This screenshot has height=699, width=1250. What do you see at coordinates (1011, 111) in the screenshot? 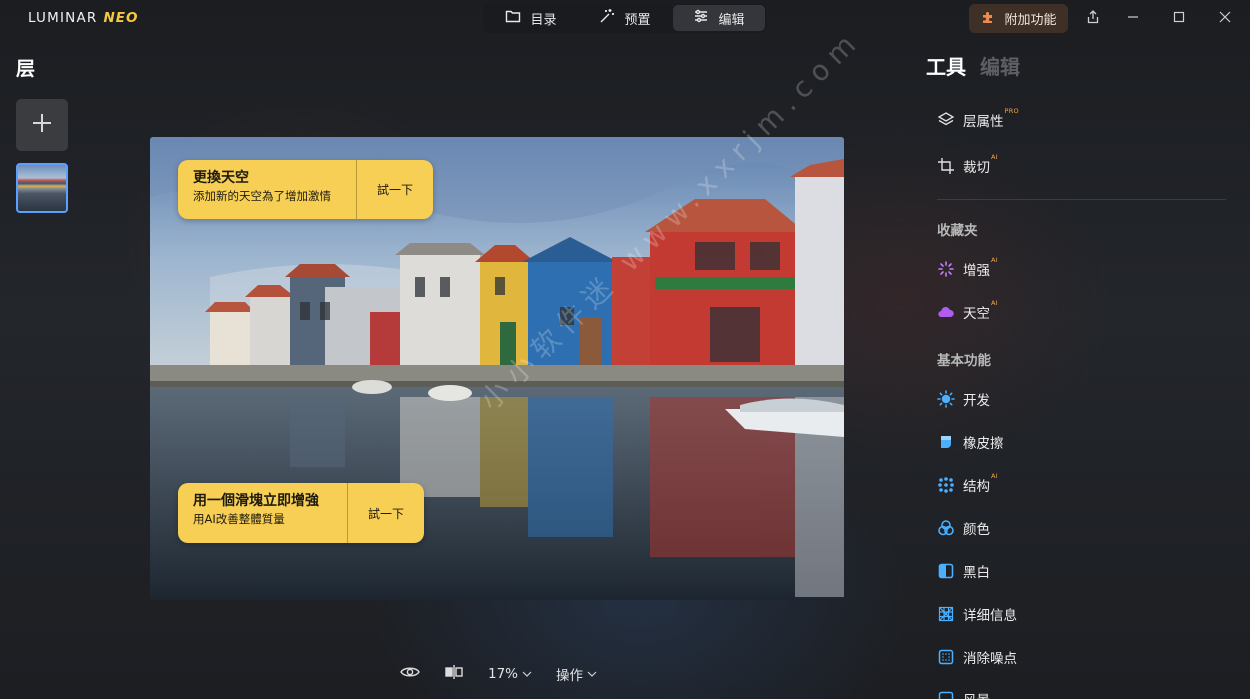
I see `pro-badge: PRO` at bounding box center [1011, 111].